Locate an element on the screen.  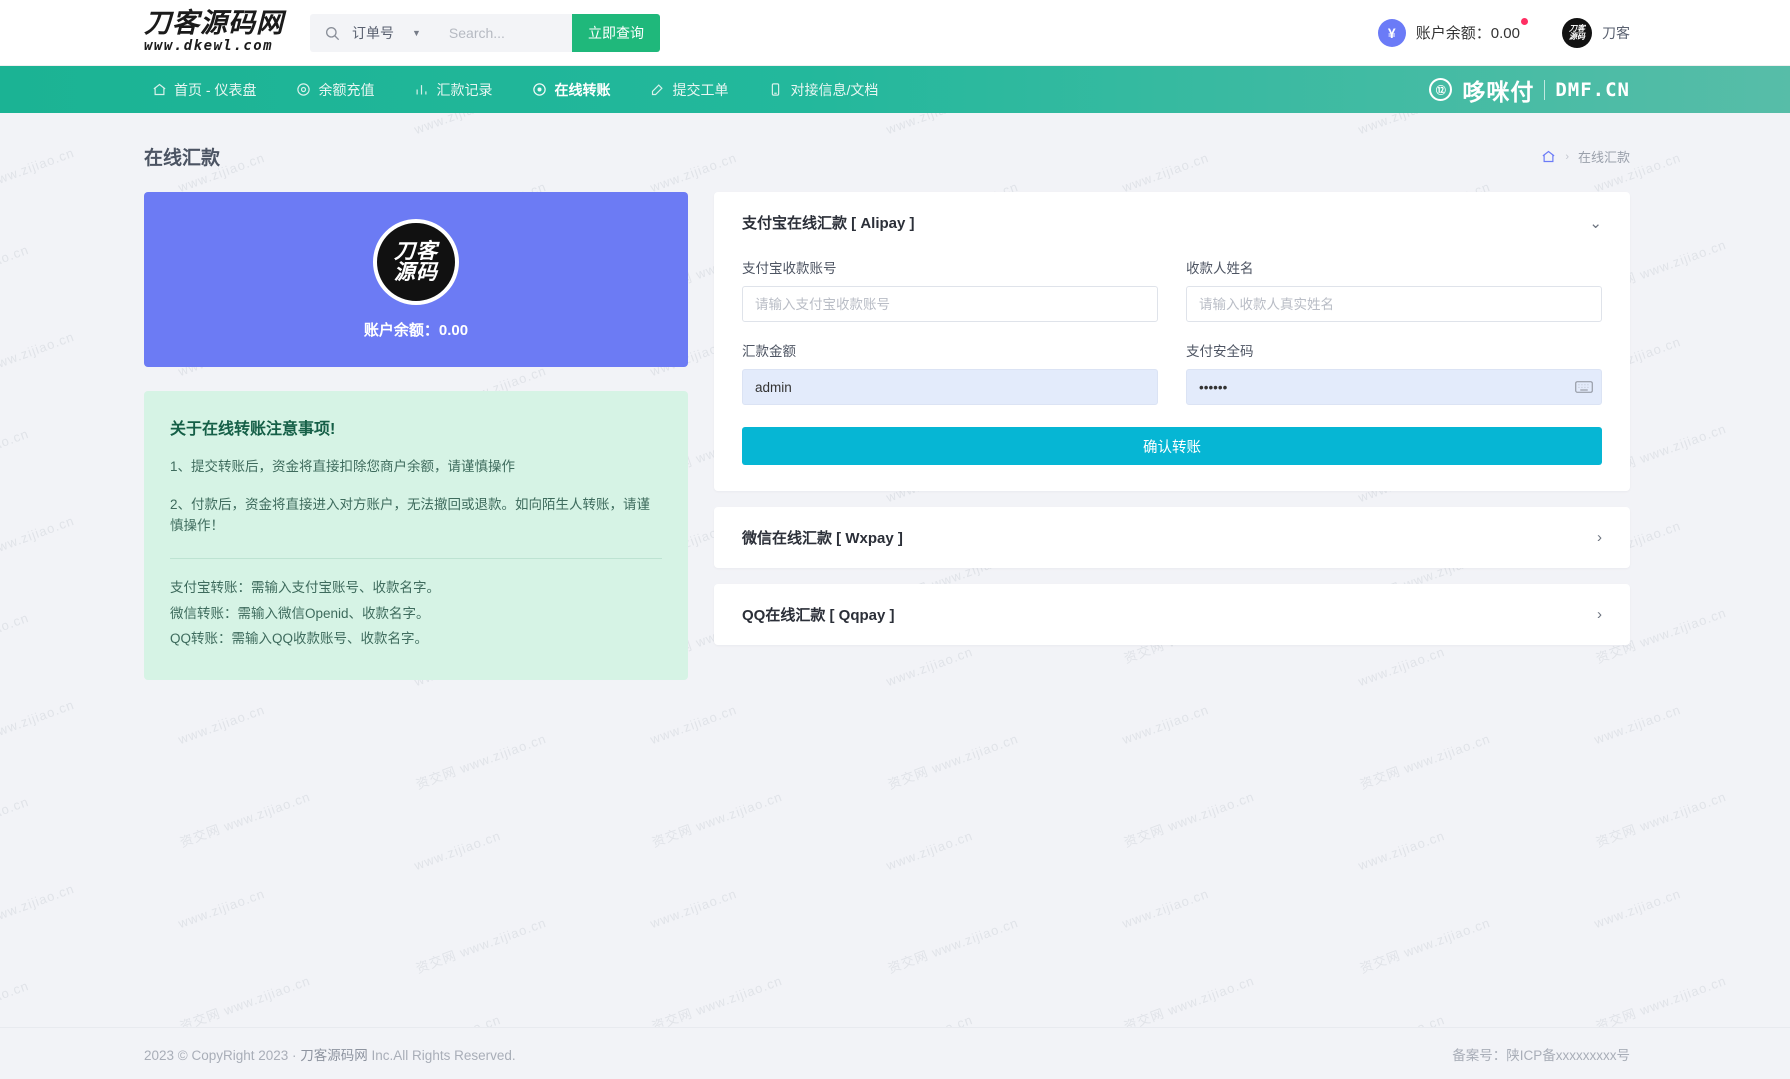
page-title: 在线汇款 is located at coordinates (182, 158).